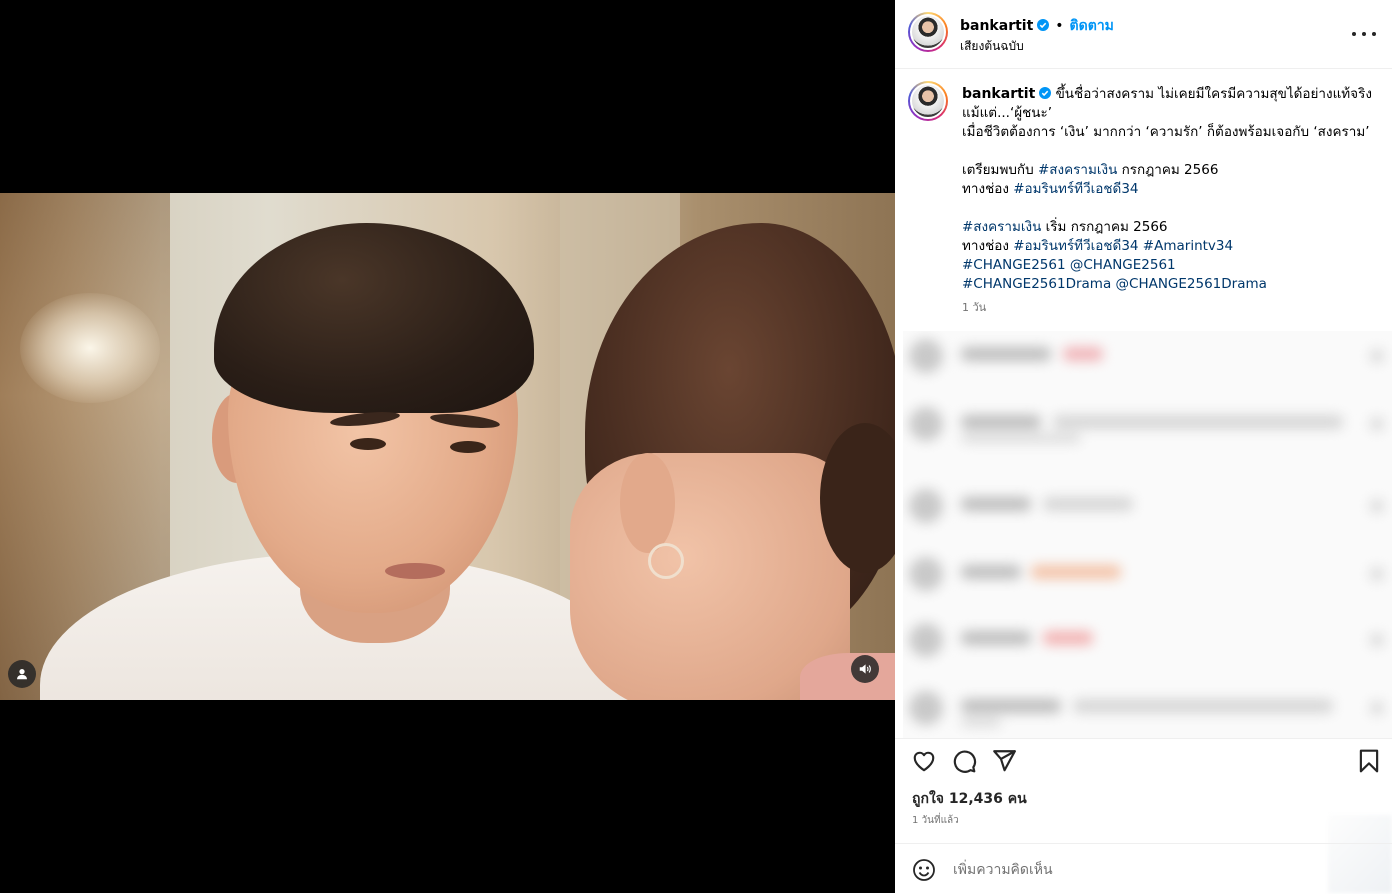 The height and width of the screenshot is (894, 1392). I want to click on user-tag-button, so click(22, 674).